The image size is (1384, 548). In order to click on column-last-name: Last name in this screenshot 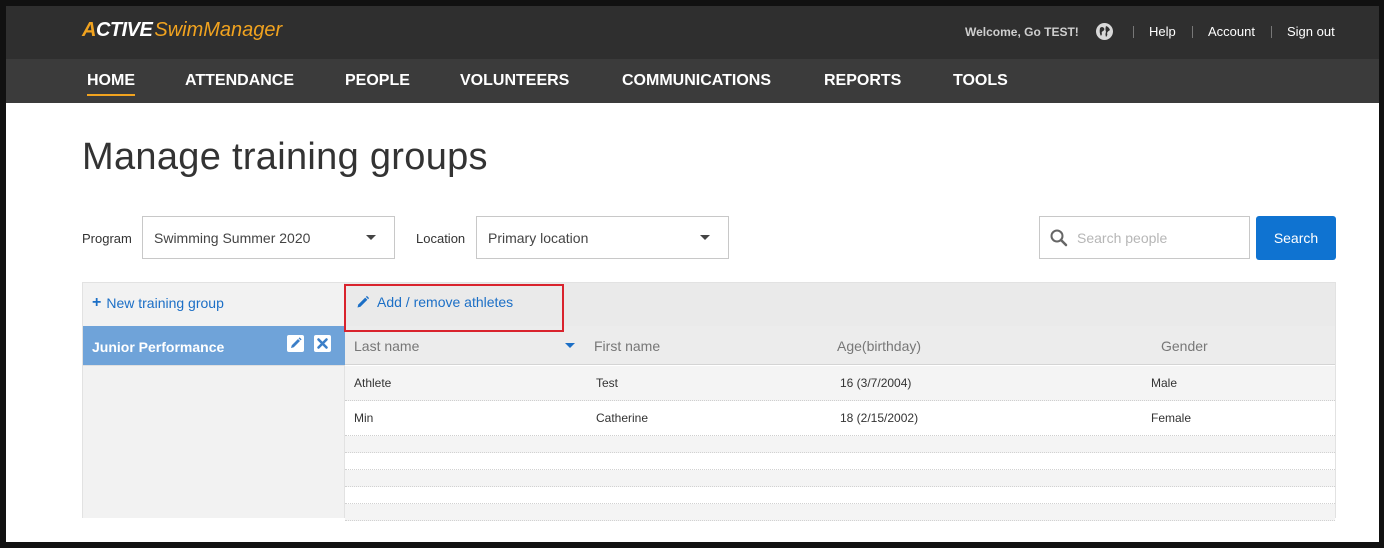, I will do `click(386, 346)`.